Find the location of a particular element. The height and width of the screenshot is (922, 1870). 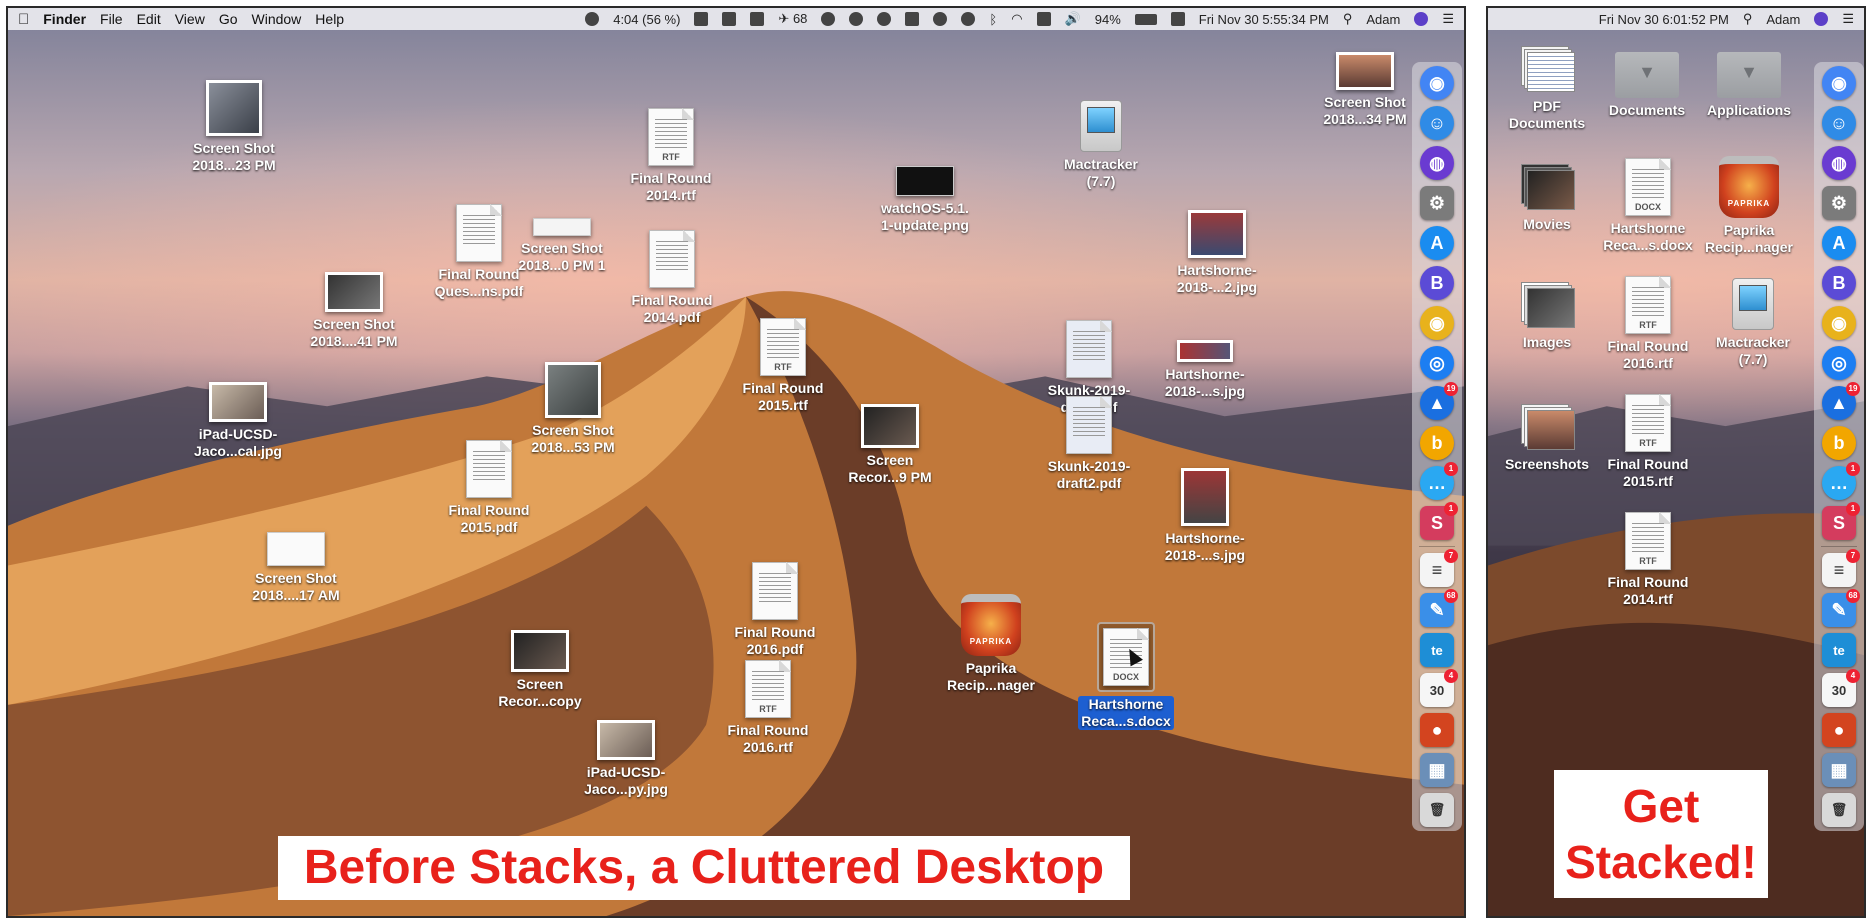

menu-file: File is located at coordinates (111, 19).